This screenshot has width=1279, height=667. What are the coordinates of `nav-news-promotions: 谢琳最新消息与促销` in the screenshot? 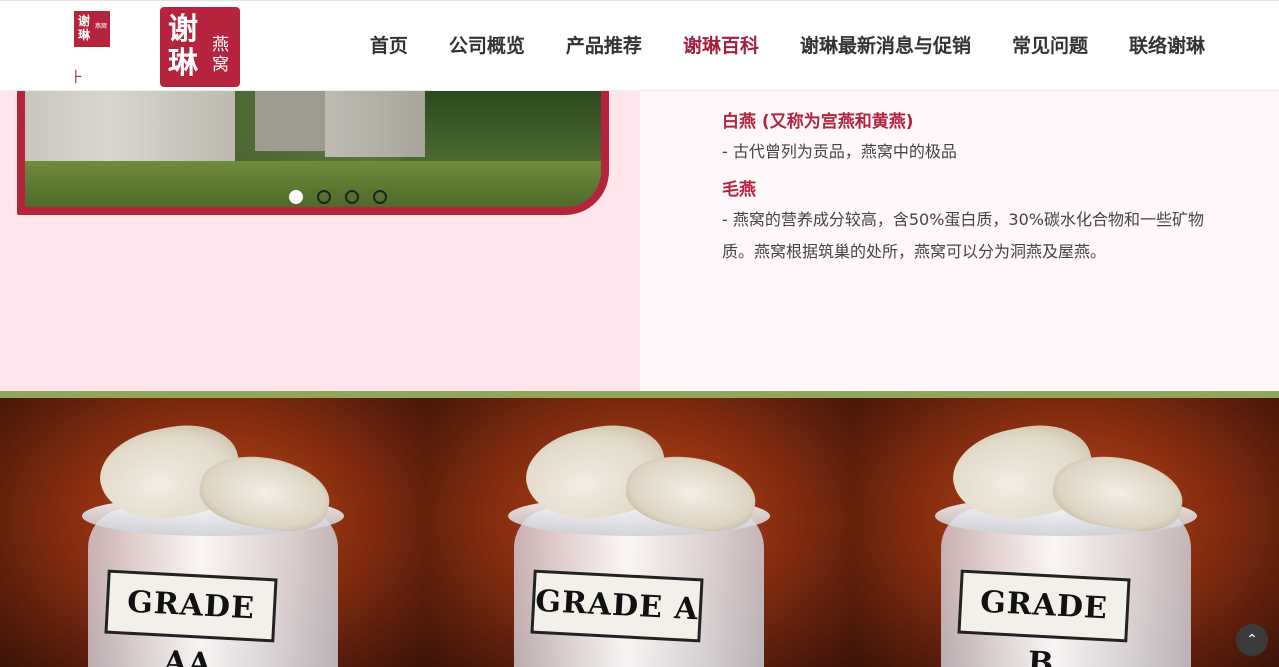 It's located at (885, 46).